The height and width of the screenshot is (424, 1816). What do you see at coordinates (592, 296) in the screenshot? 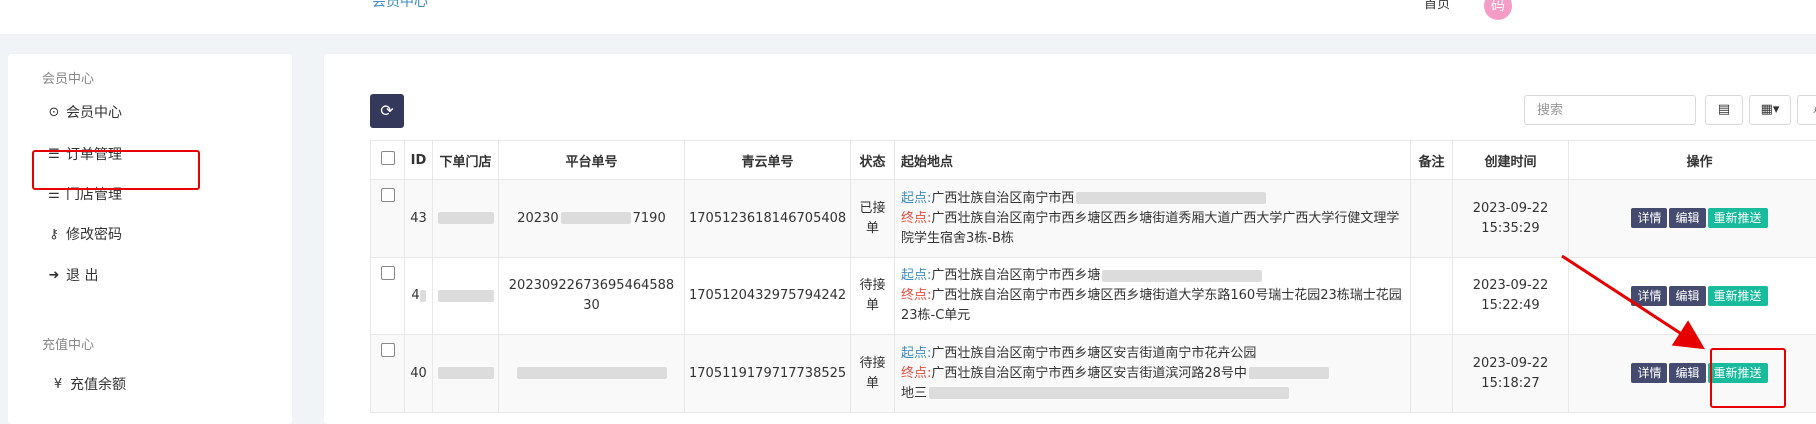
I see `cell-platform-no: 20230922673695464588 30` at bounding box center [592, 296].